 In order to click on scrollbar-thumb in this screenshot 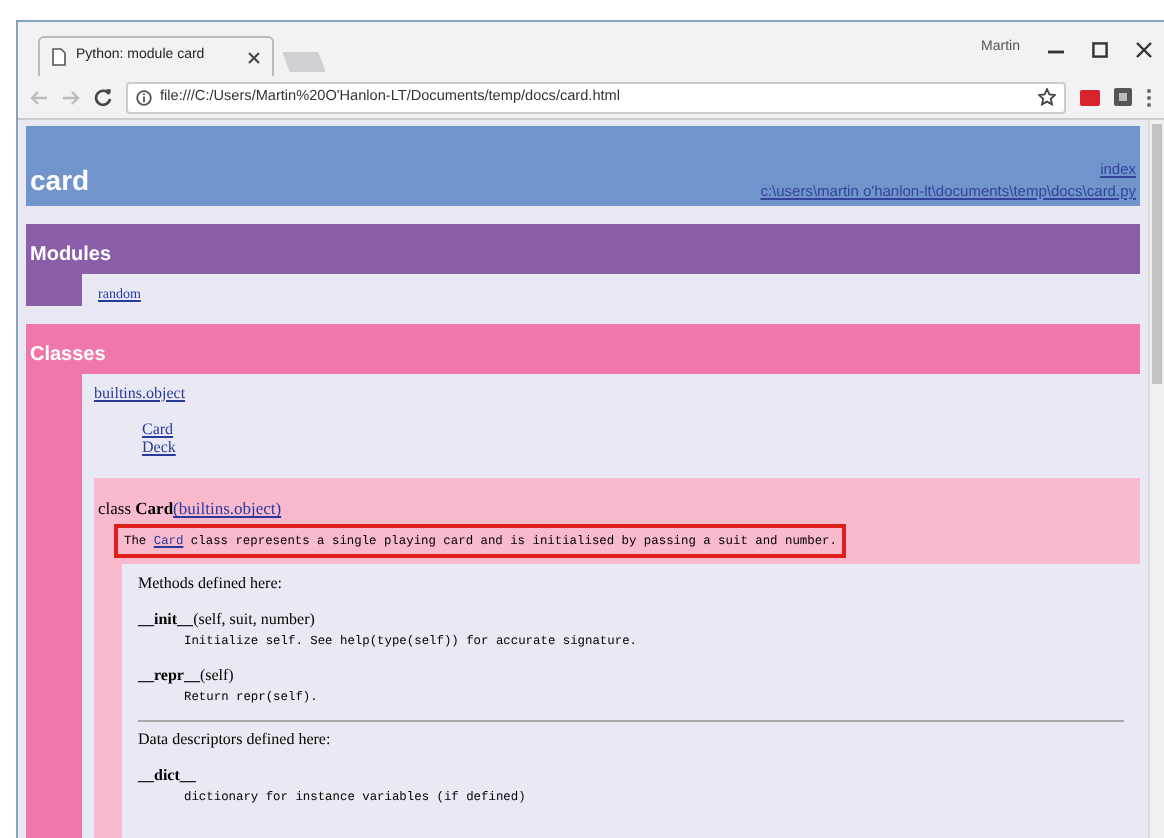, I will do `click(1157, 254)`.